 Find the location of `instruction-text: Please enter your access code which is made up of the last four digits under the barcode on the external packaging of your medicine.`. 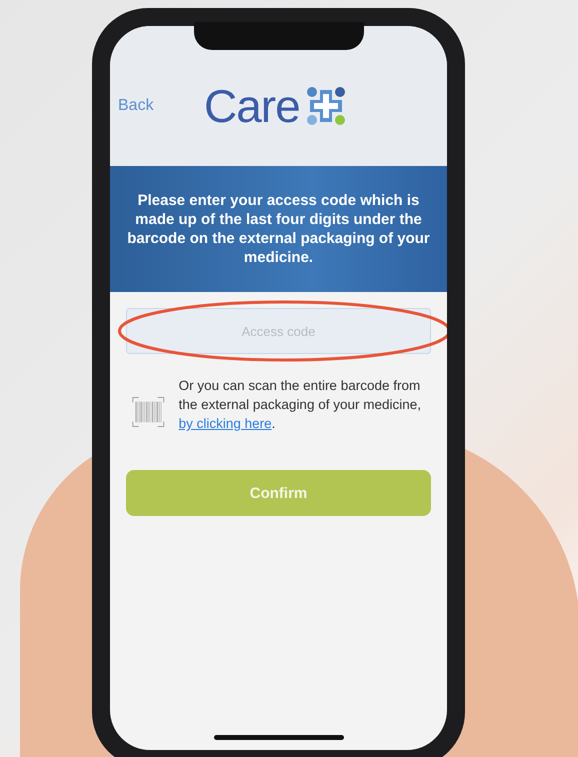

instruction-text: Please enter your access code which is made up of the last four digits under the barcode on the external packaging of your medicine. is located at coordinates (278, 229).